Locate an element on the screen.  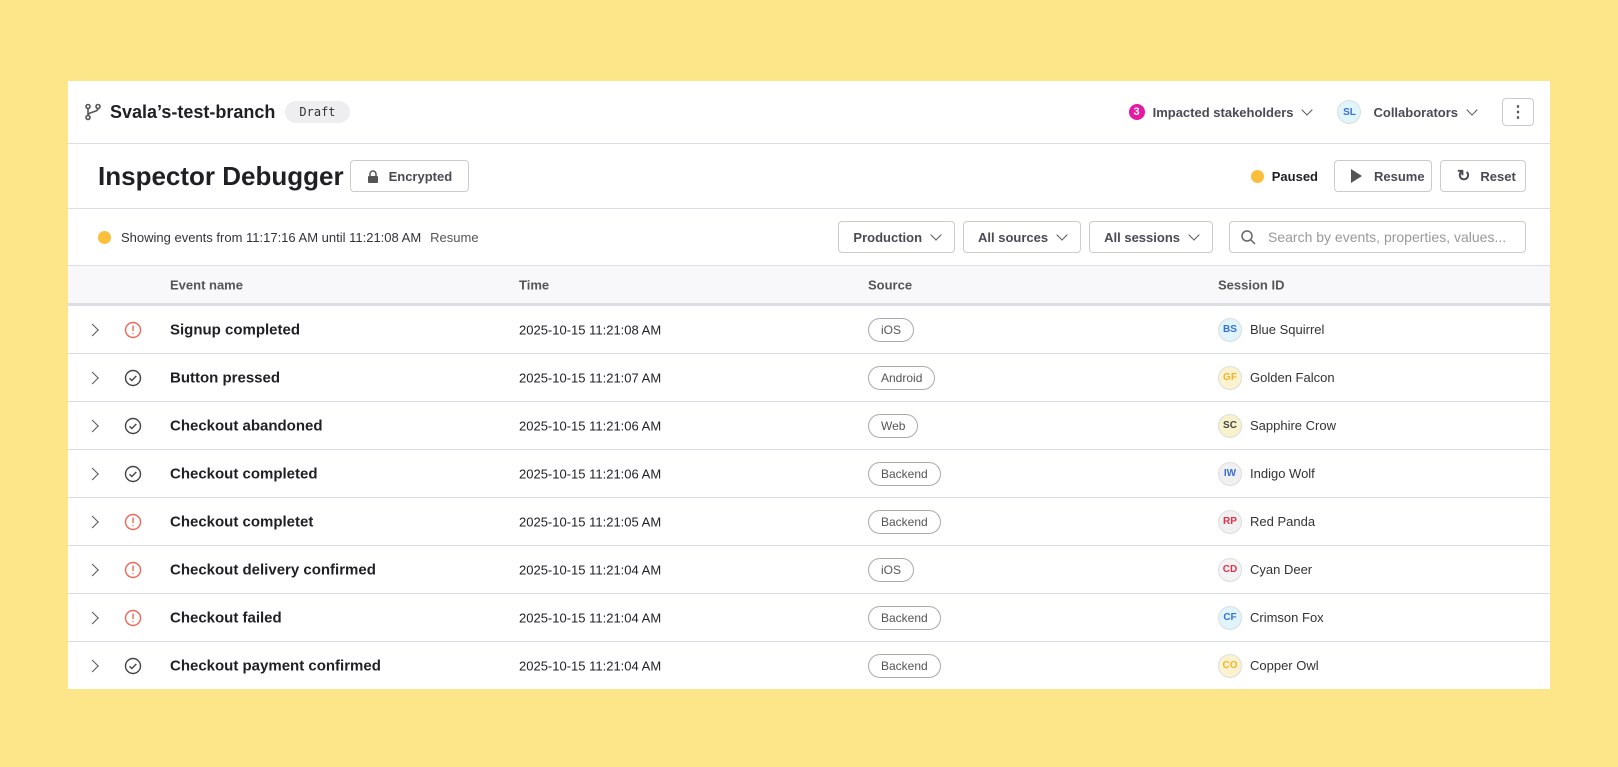
reset-button: ↻ Reset is located at coordinates (1483, 176).